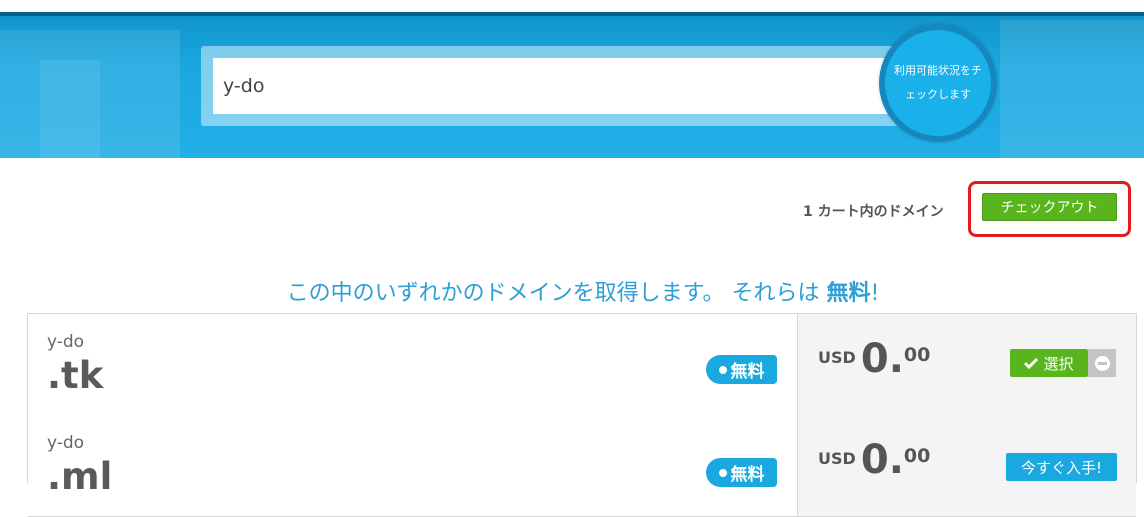 This screenshot has height=517, width=1144. I want to click on checkmark-icon, so click(1031, 363).